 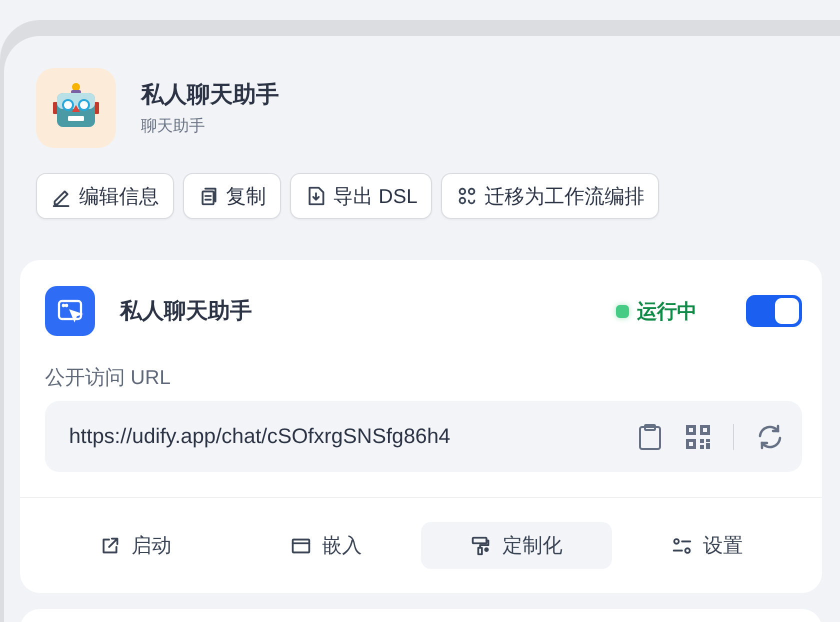 What do you see at coordinates (173, 126) in the screenshot?
I see `app-type-label: 聊天助手` at bounding box center [173, 126].